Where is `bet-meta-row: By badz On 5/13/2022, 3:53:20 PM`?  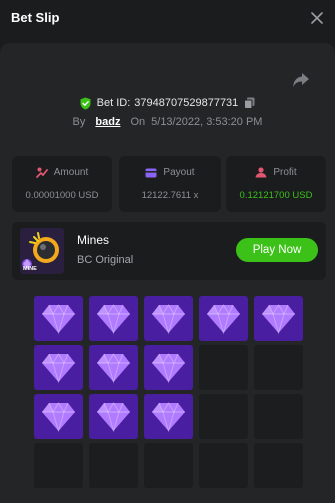 bet-meta-row: By badz On 5/13/2022, 3:53:20 PM is located at coordinates (167, 122).